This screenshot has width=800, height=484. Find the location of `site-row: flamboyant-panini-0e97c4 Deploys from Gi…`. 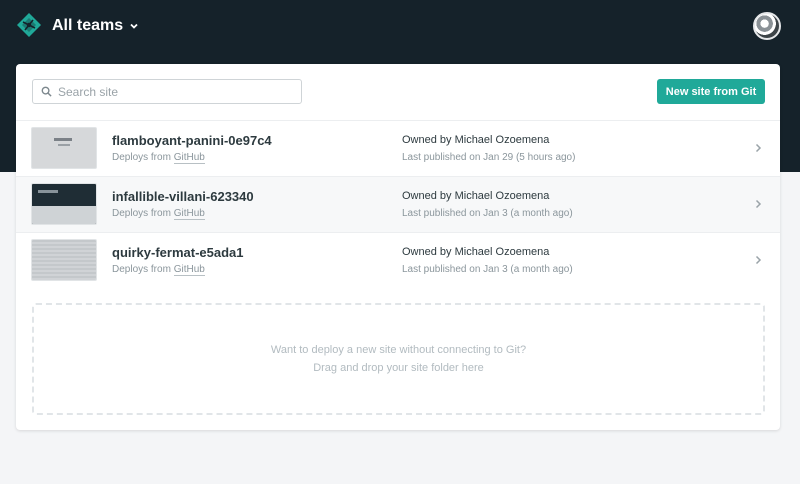

site-row: flamboyant-panini-0e97c4 Deploys from Gi… is located at coordinates (398, 148).